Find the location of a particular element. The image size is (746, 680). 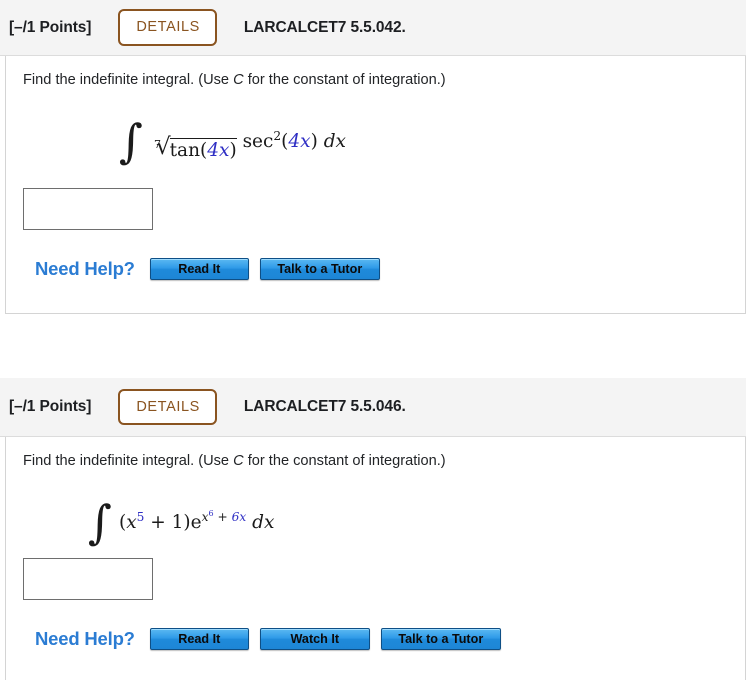

sec-argument: 4x is located at coordinates (299, 141).